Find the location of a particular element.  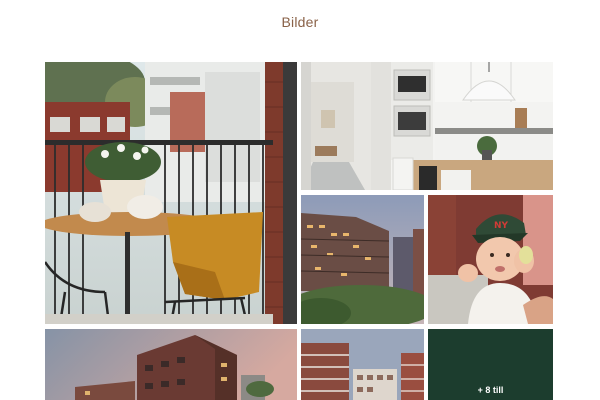

building-sunset-photo is located at coordinates (171, 364).